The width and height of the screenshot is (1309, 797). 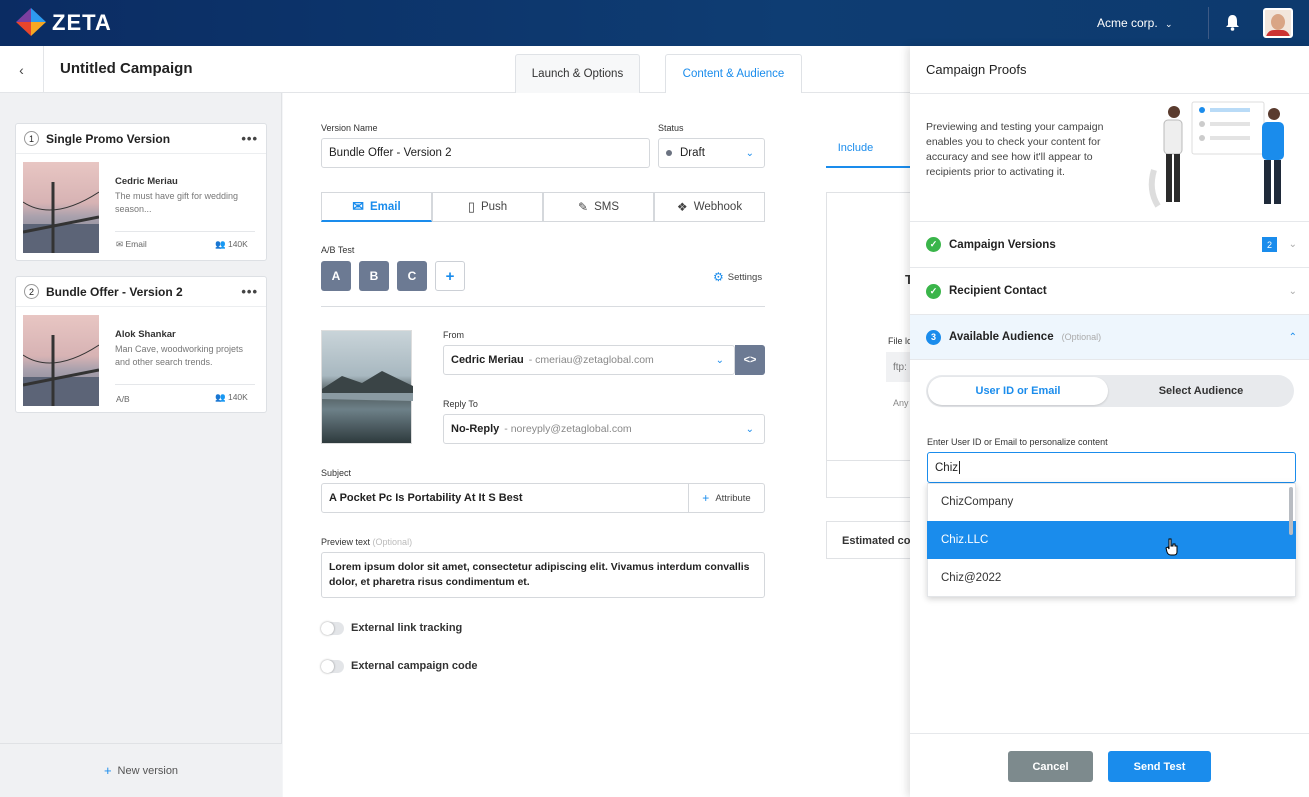 What do you see at coordinates (871, 540) in the screenshot?
I see `estimated-count: Estimated cou` at bounding box center [871, 540].